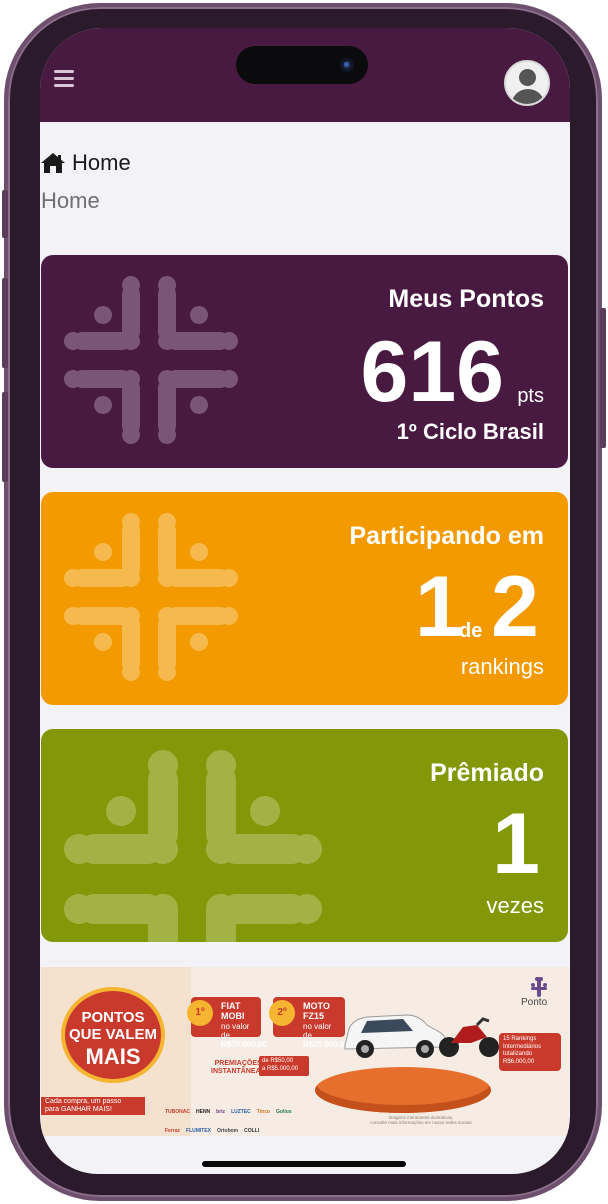 This screenshot has height=1204, width=608. What do you see at coordinates (238, 1072) in the screenshot?
I see `instant-prizes-line-2: INSTANTÂNEAS` at bounding box center [238, 1072].